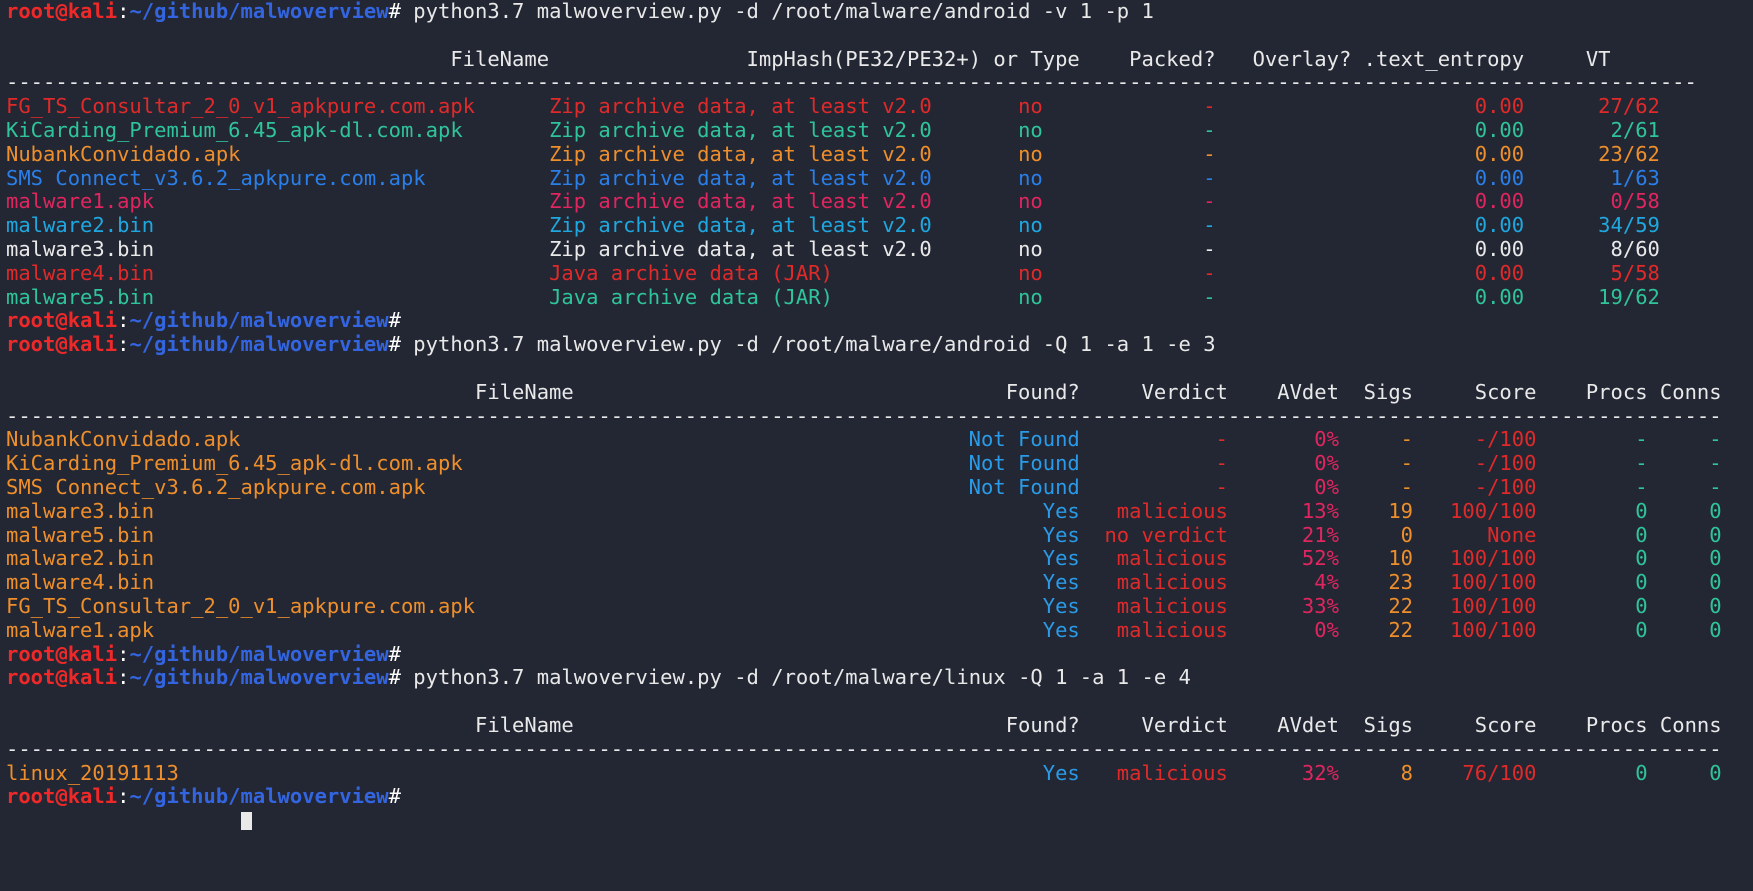 The height and width of the screenshot is (891, 1753). What do you see at coordinates (290, 772) in the screenshot?
I see `cell-filename: linux_20191113` at bounding box center [290, 772].